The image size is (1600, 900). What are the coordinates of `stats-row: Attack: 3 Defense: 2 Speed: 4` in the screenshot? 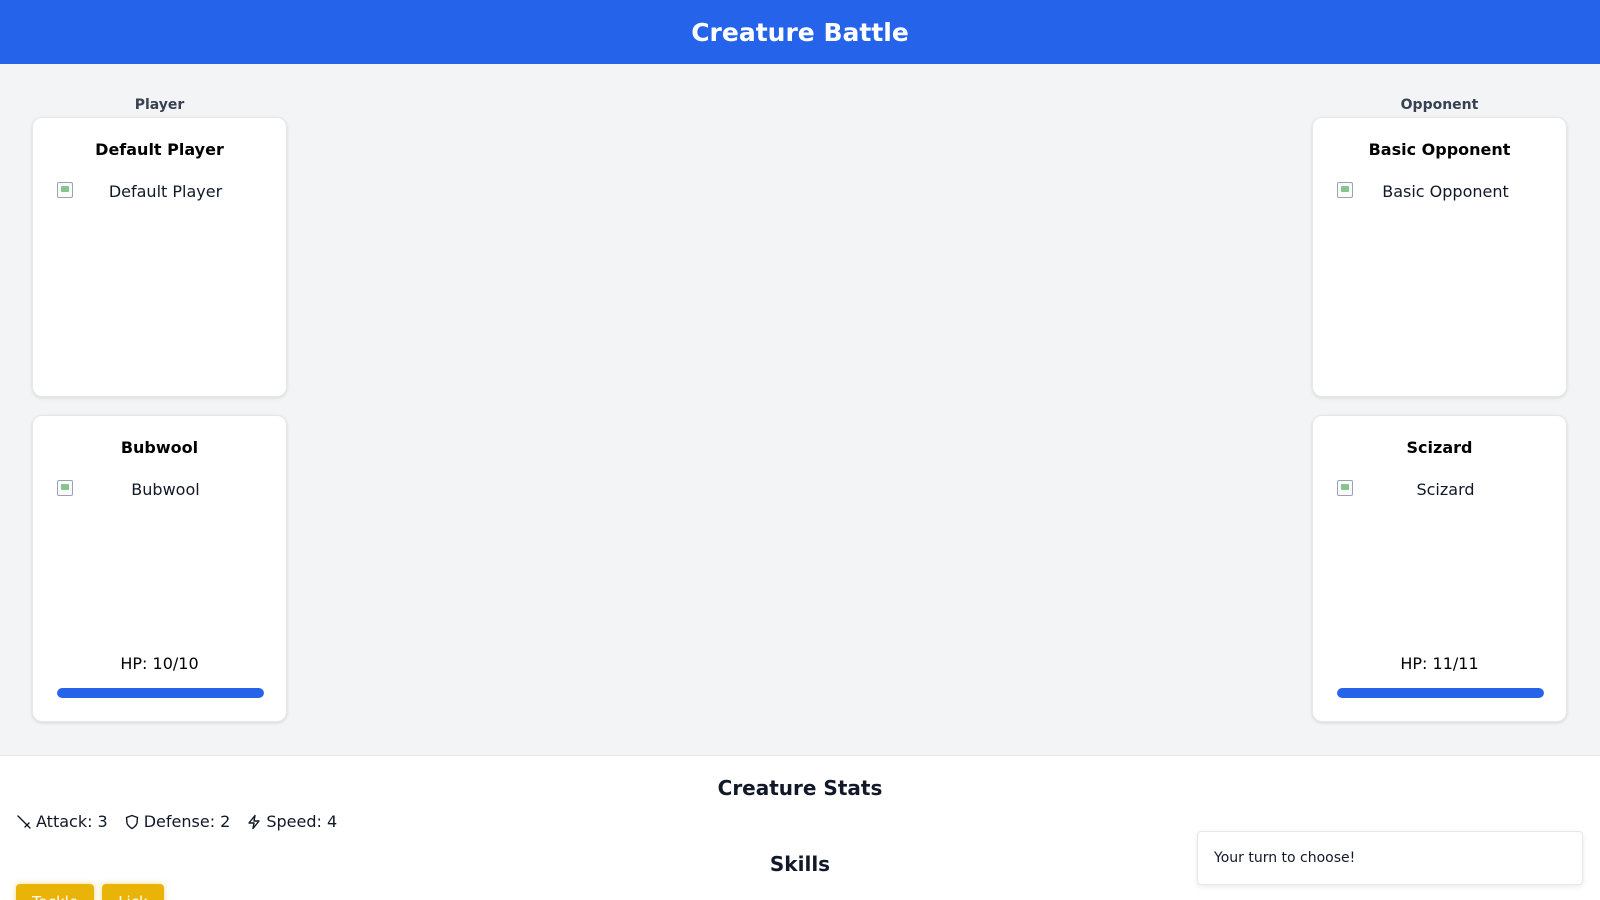 It's located at (176, 821).